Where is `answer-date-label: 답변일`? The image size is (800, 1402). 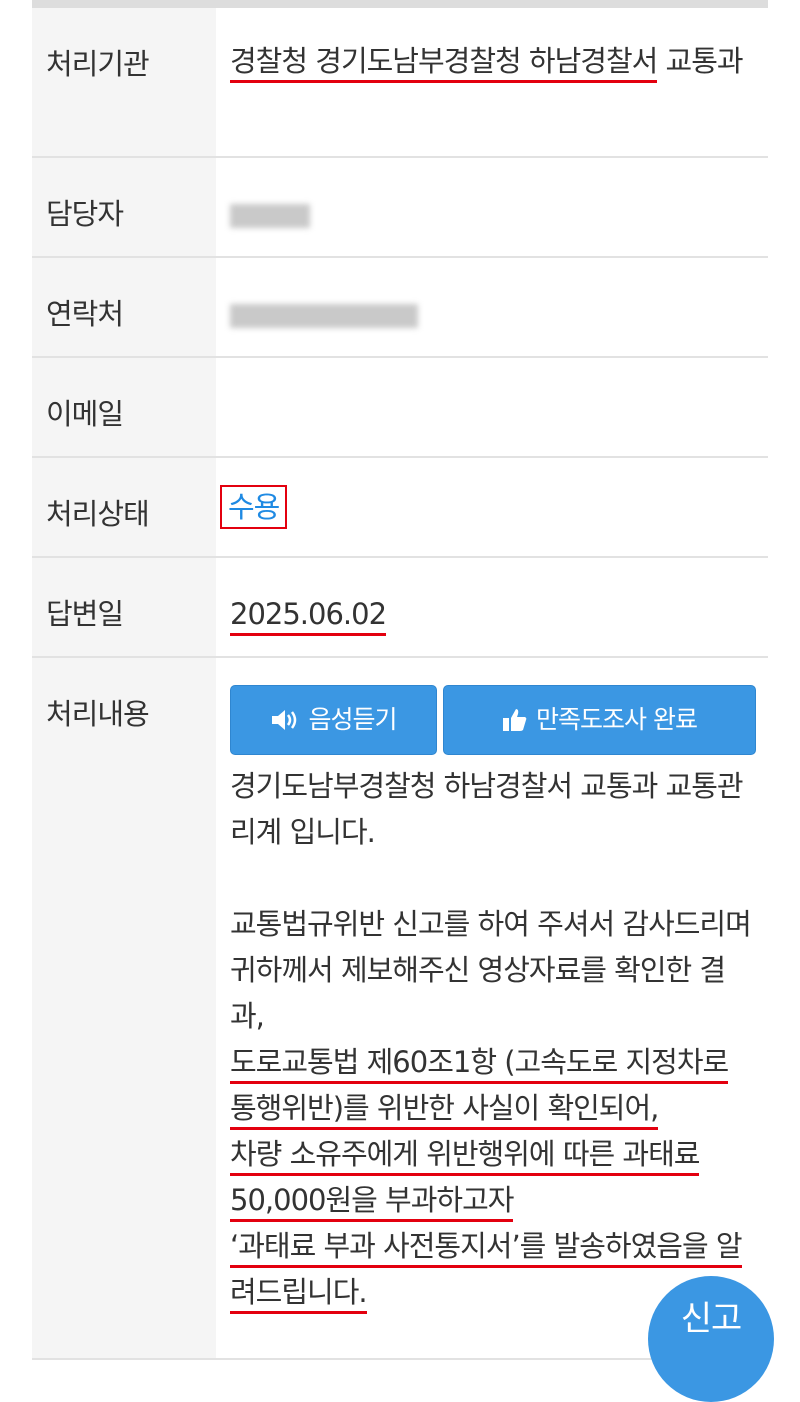 answer-date-label: 답변일 is located at coordinates (124, 607).